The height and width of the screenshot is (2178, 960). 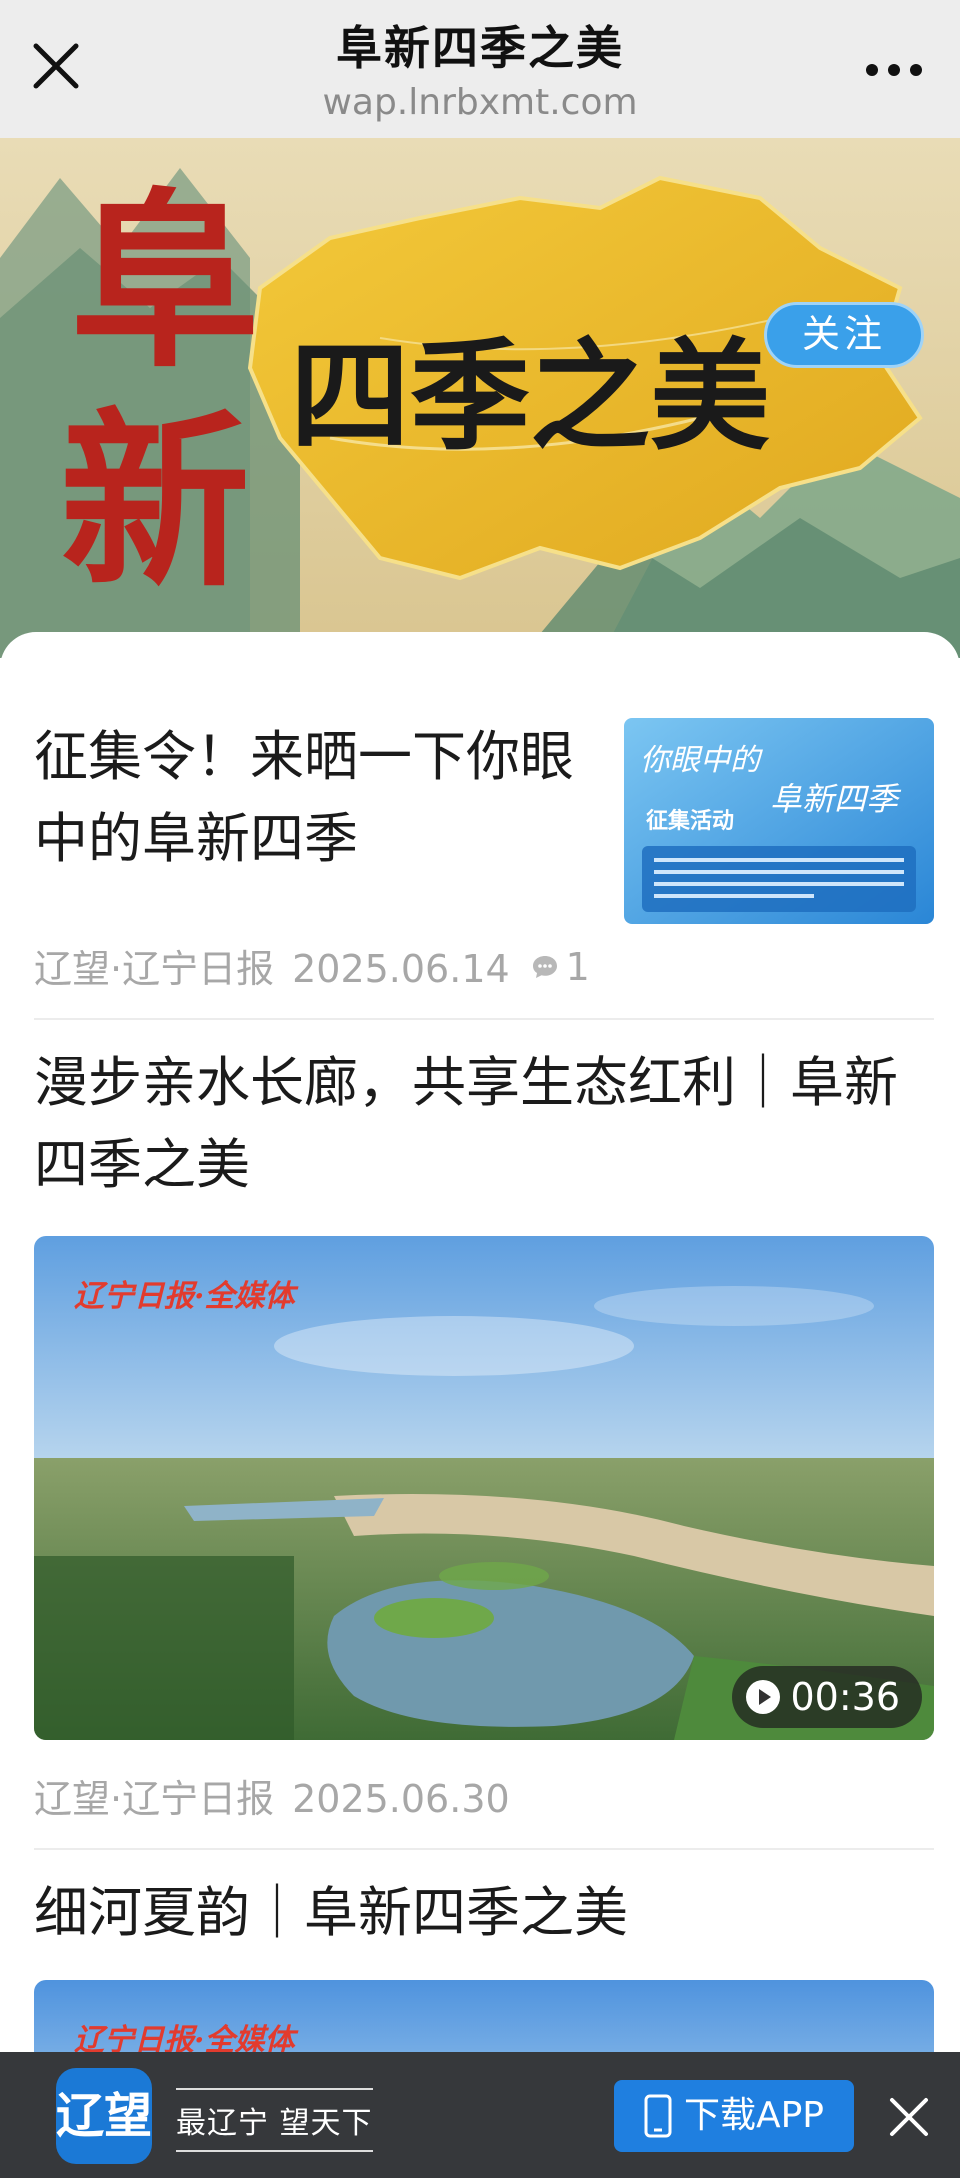 What do you see at coordinates (909, 2117) in the screenshot?
I see `close-banner-icon` at bounding box center [909, 2117].